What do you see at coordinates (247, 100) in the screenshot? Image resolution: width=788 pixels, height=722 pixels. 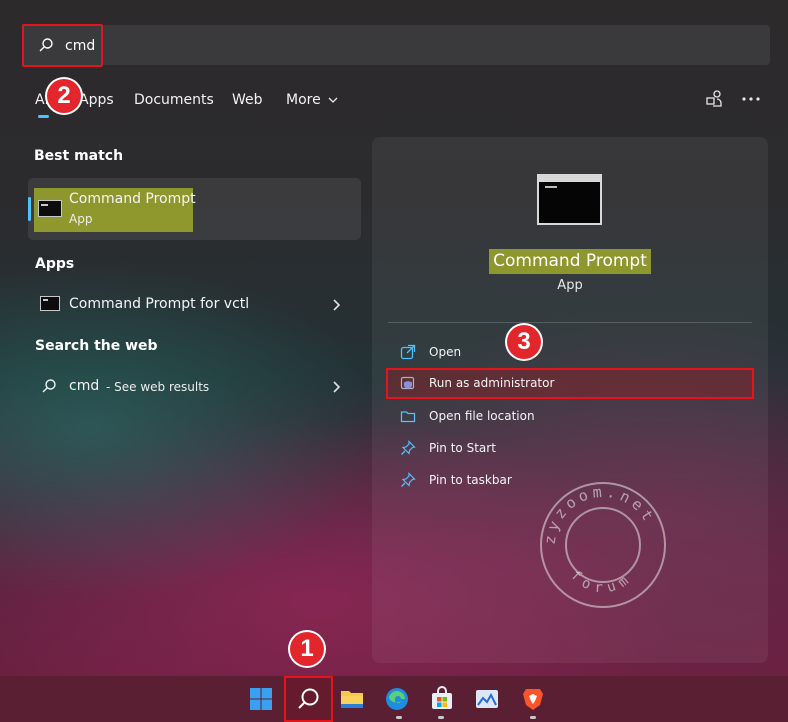 I see `tab-web: Web` at bounding box center [247, 100].